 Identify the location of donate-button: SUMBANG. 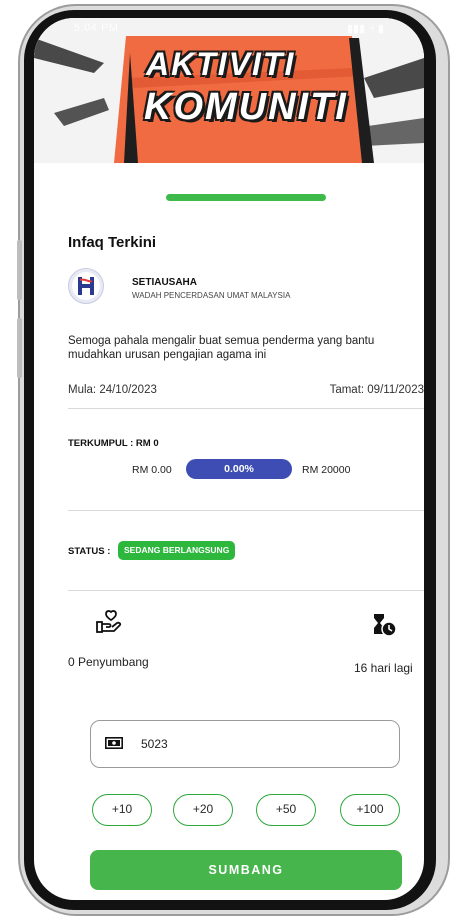
(246, 870).